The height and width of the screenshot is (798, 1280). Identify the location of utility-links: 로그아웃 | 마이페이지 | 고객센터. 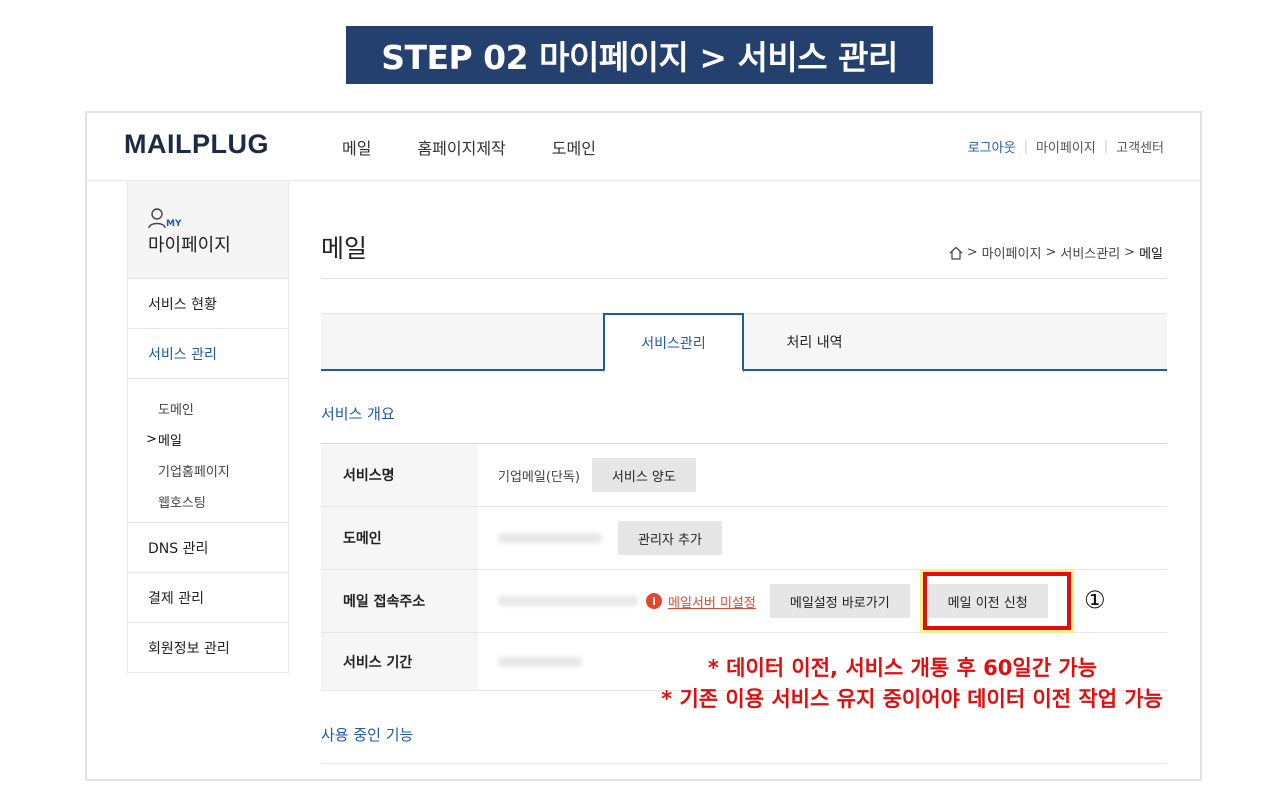
(1066, 146).